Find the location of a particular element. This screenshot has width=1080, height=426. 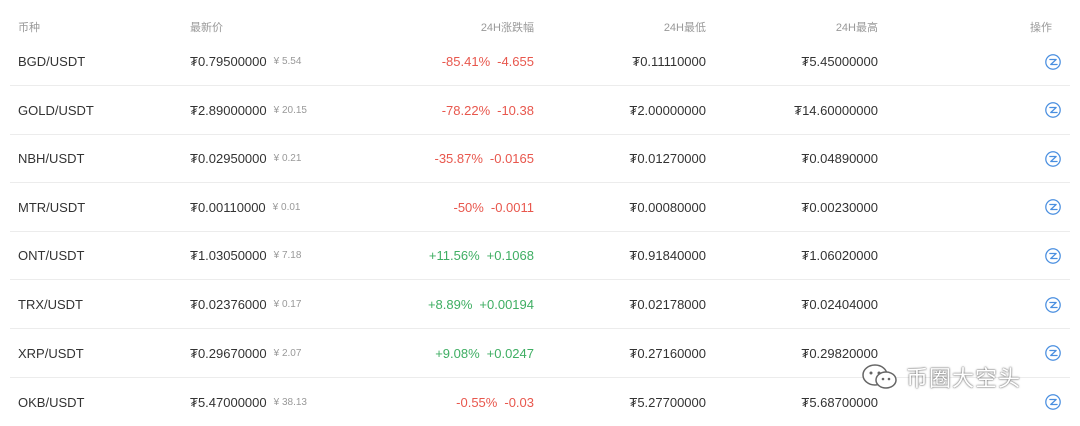

header-low: 24H最低 is located at coordinates (684, 28).